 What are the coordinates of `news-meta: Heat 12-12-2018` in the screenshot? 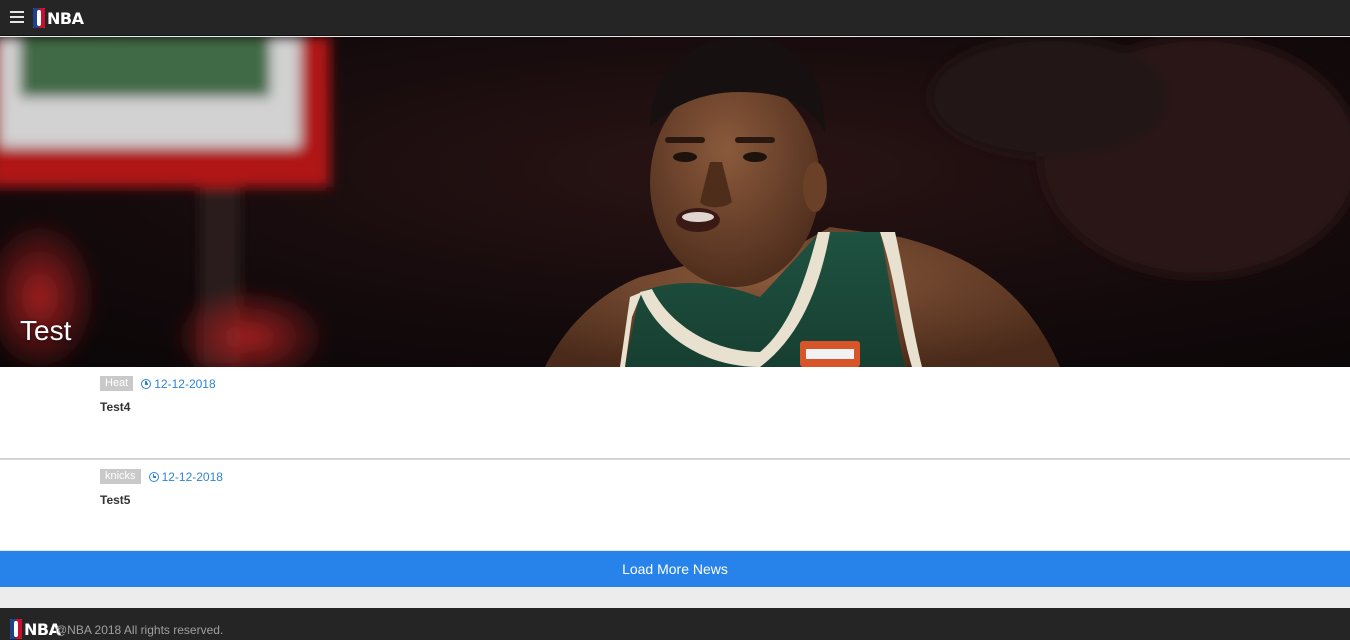 It's located at (158, 383).